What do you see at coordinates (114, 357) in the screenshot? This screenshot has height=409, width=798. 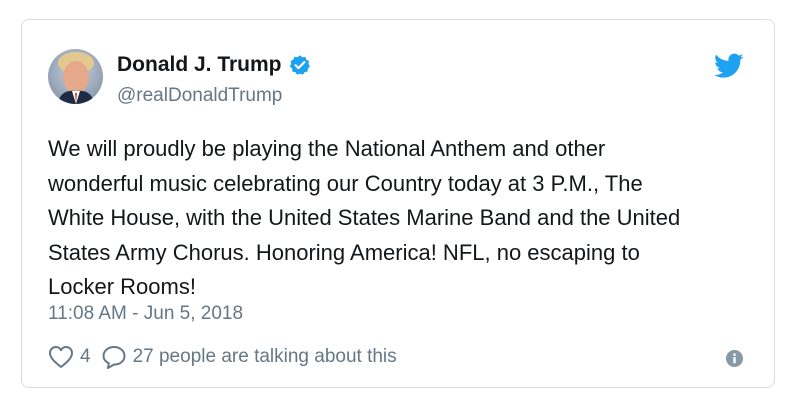 I see `reply-bubble-icon` at bounding box center [114, 357].